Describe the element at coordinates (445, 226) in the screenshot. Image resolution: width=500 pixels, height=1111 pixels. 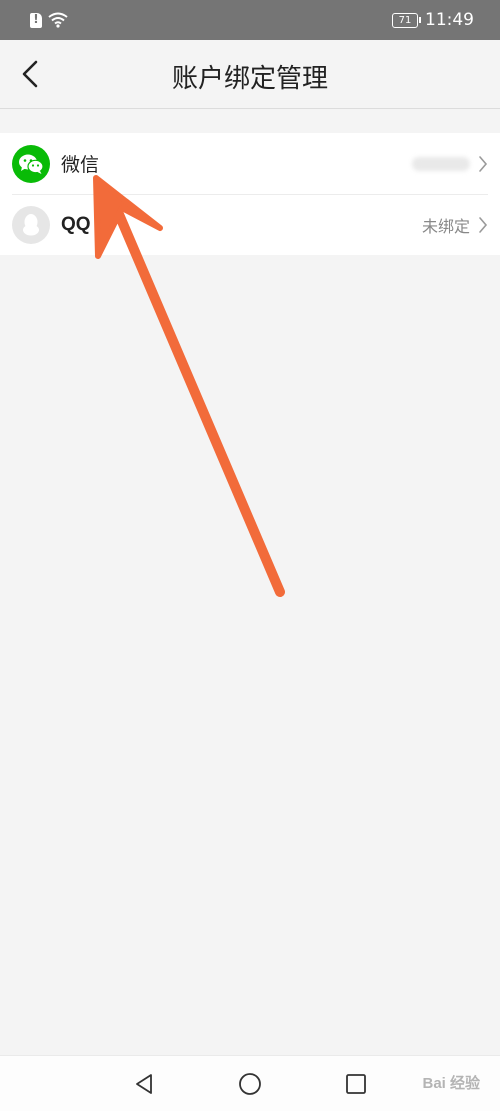
I see `account-status-text-qq: 未绑定` at that location.